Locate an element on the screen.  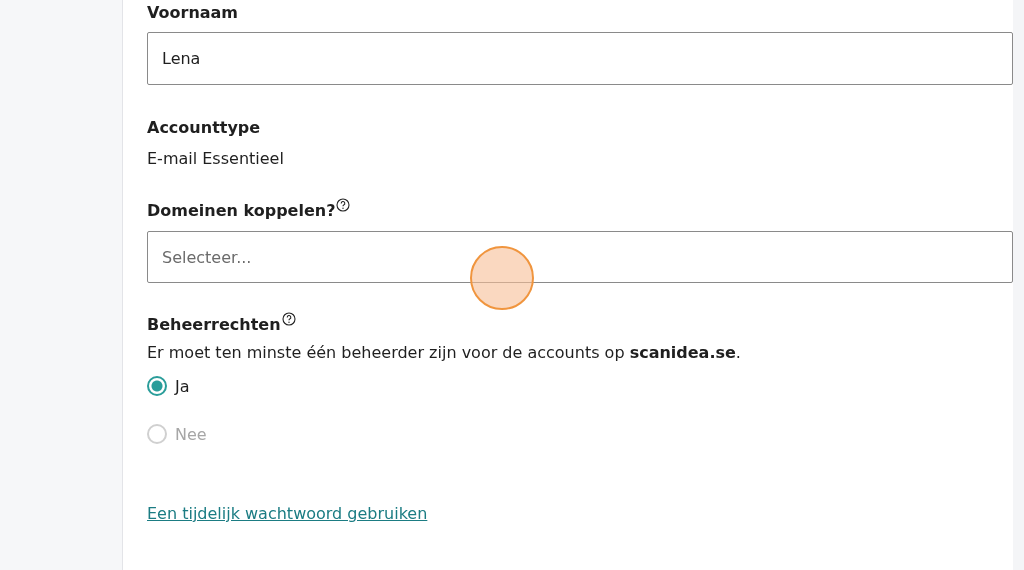
account-type-value: E-mail Essentieel is located at coordinates (215, 158).